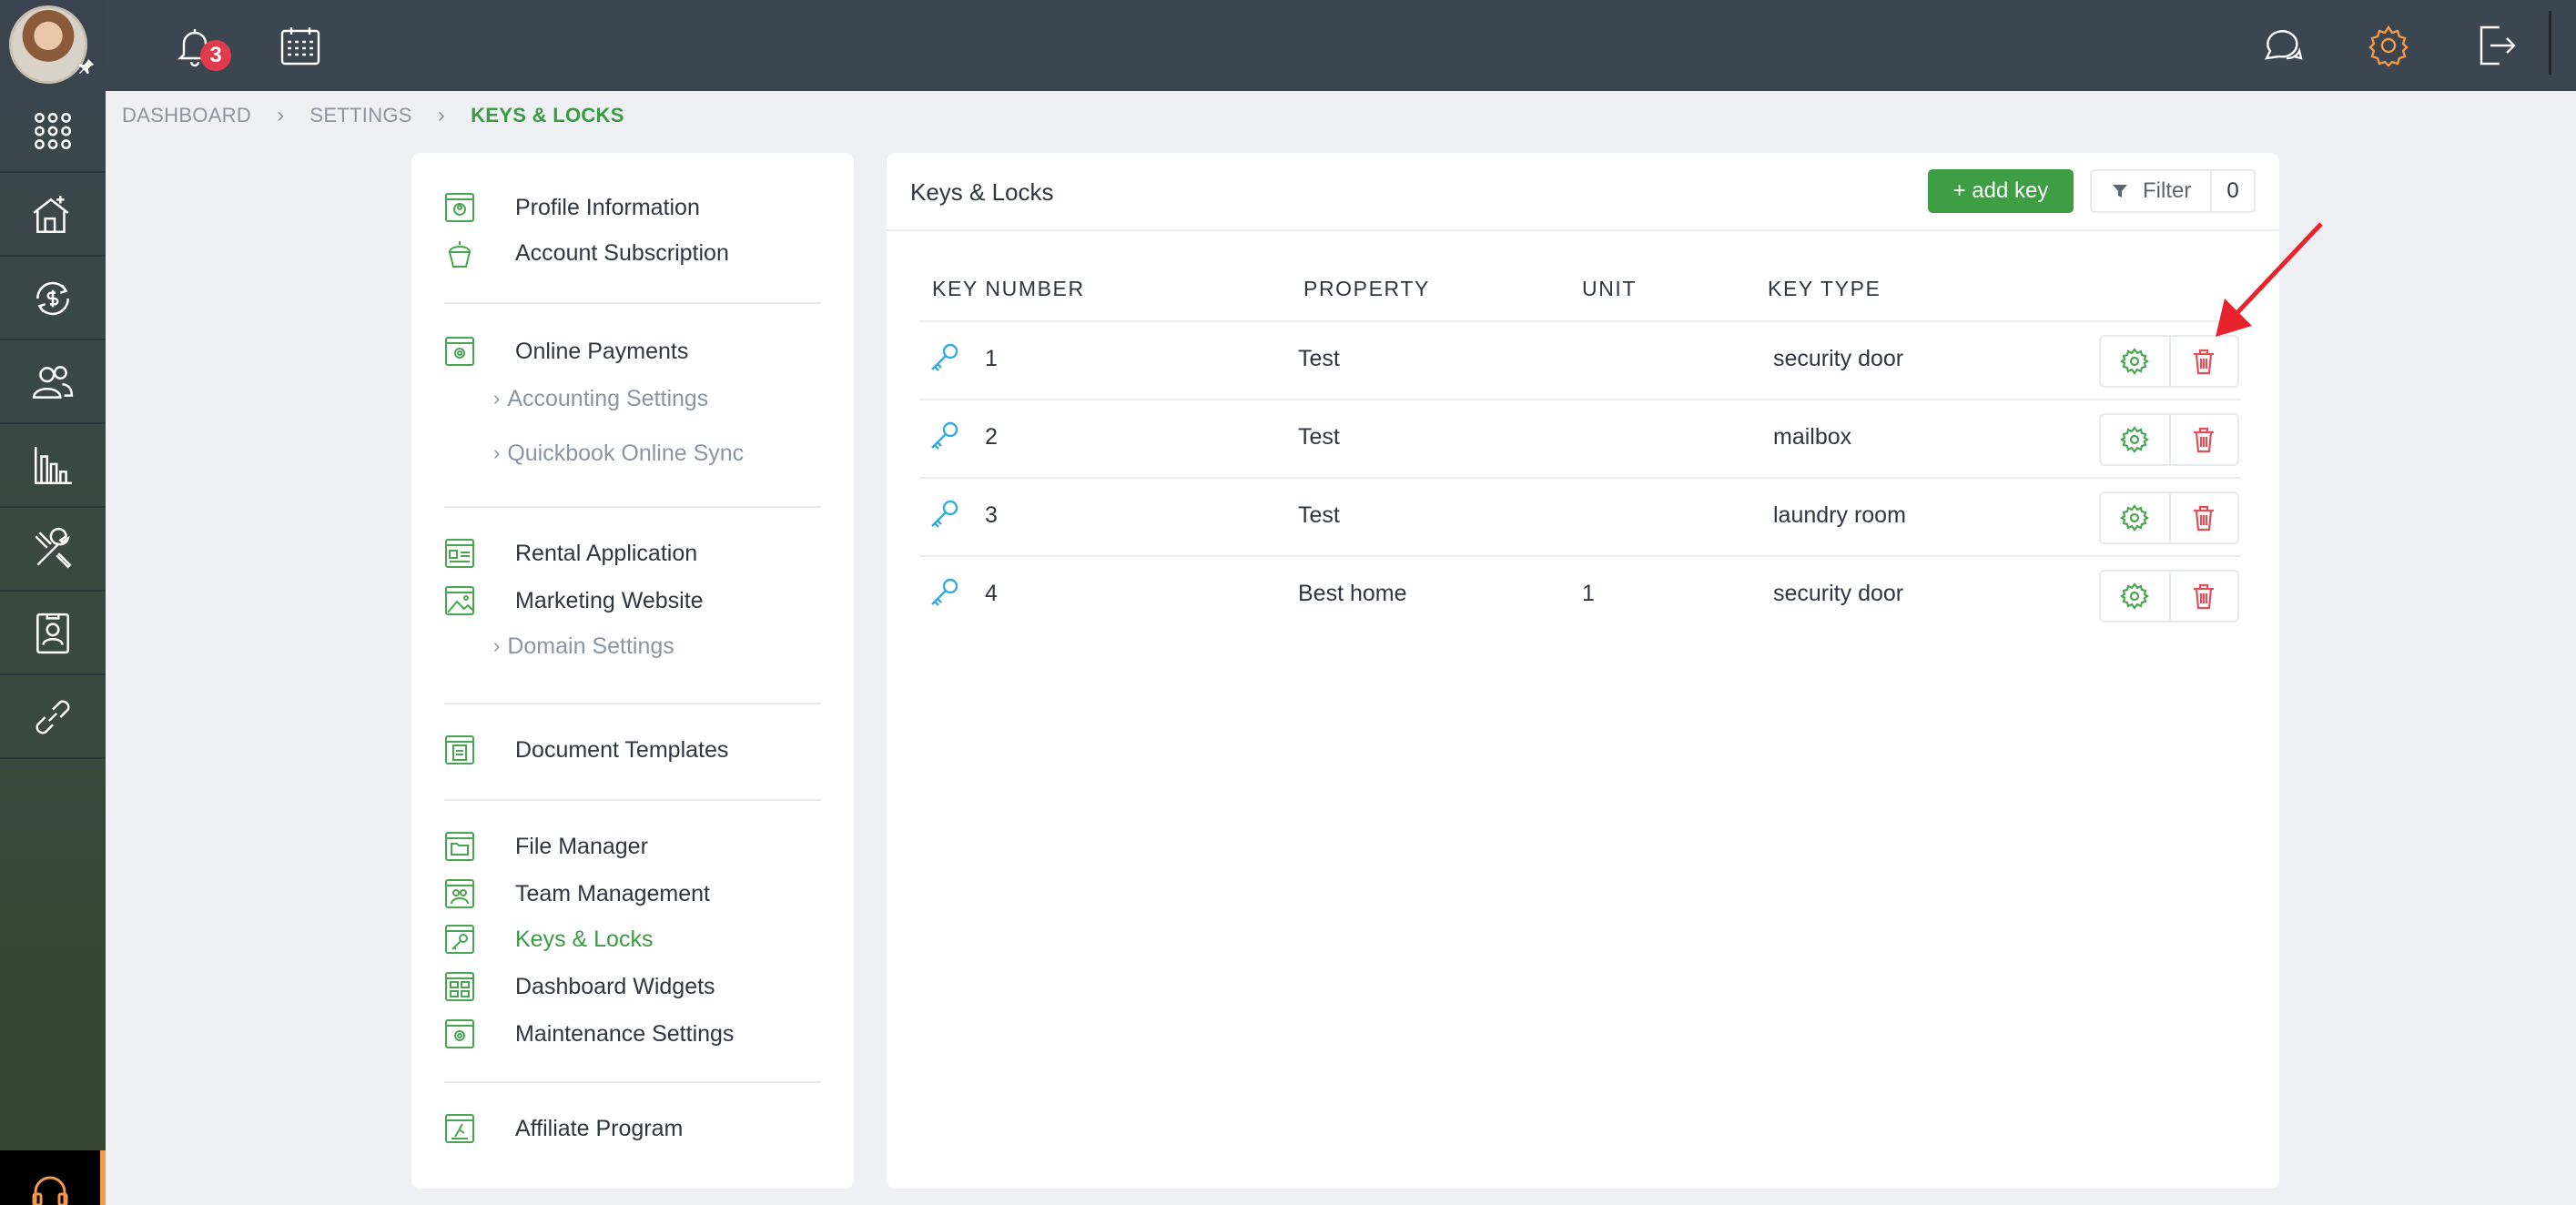 The width and height of the screenshot is (2576, 1205). I want to click on card-header: Keys & Locks + add key Filter 0, so click(1583, 192).